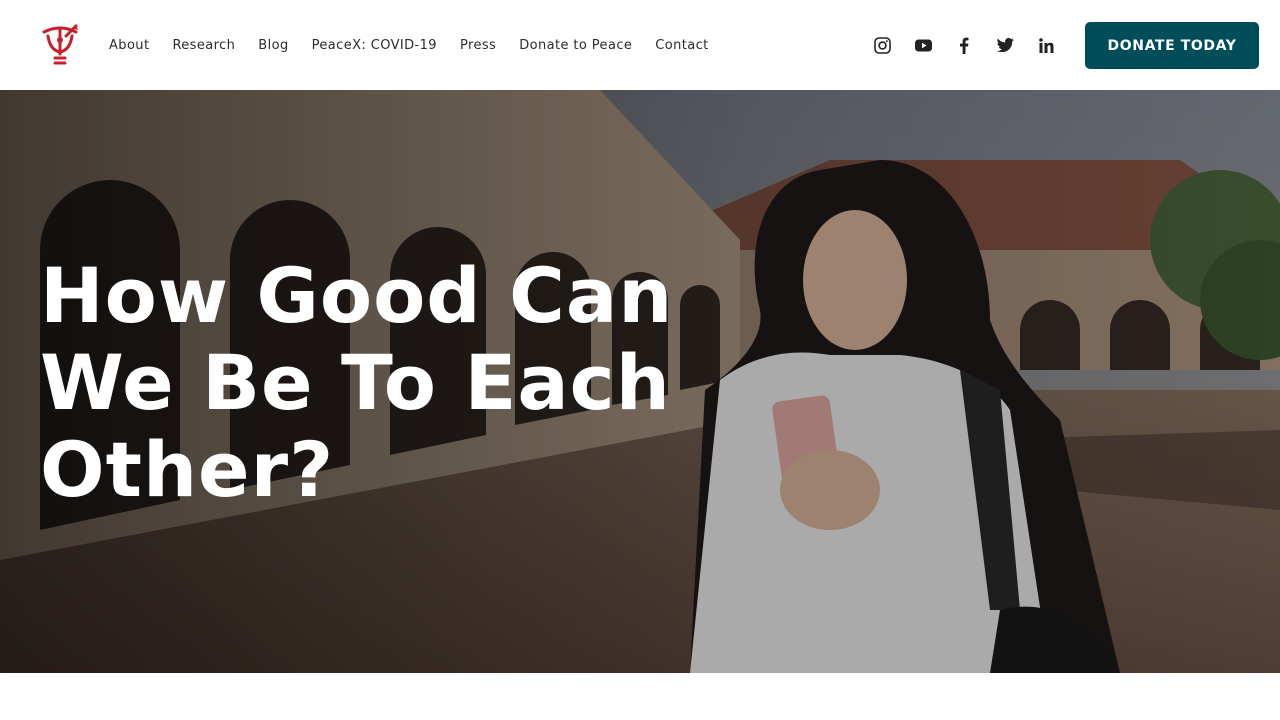 This screenshot has height=720, width=1280. I want to click on linkedin-icon, so click(1046, 45).